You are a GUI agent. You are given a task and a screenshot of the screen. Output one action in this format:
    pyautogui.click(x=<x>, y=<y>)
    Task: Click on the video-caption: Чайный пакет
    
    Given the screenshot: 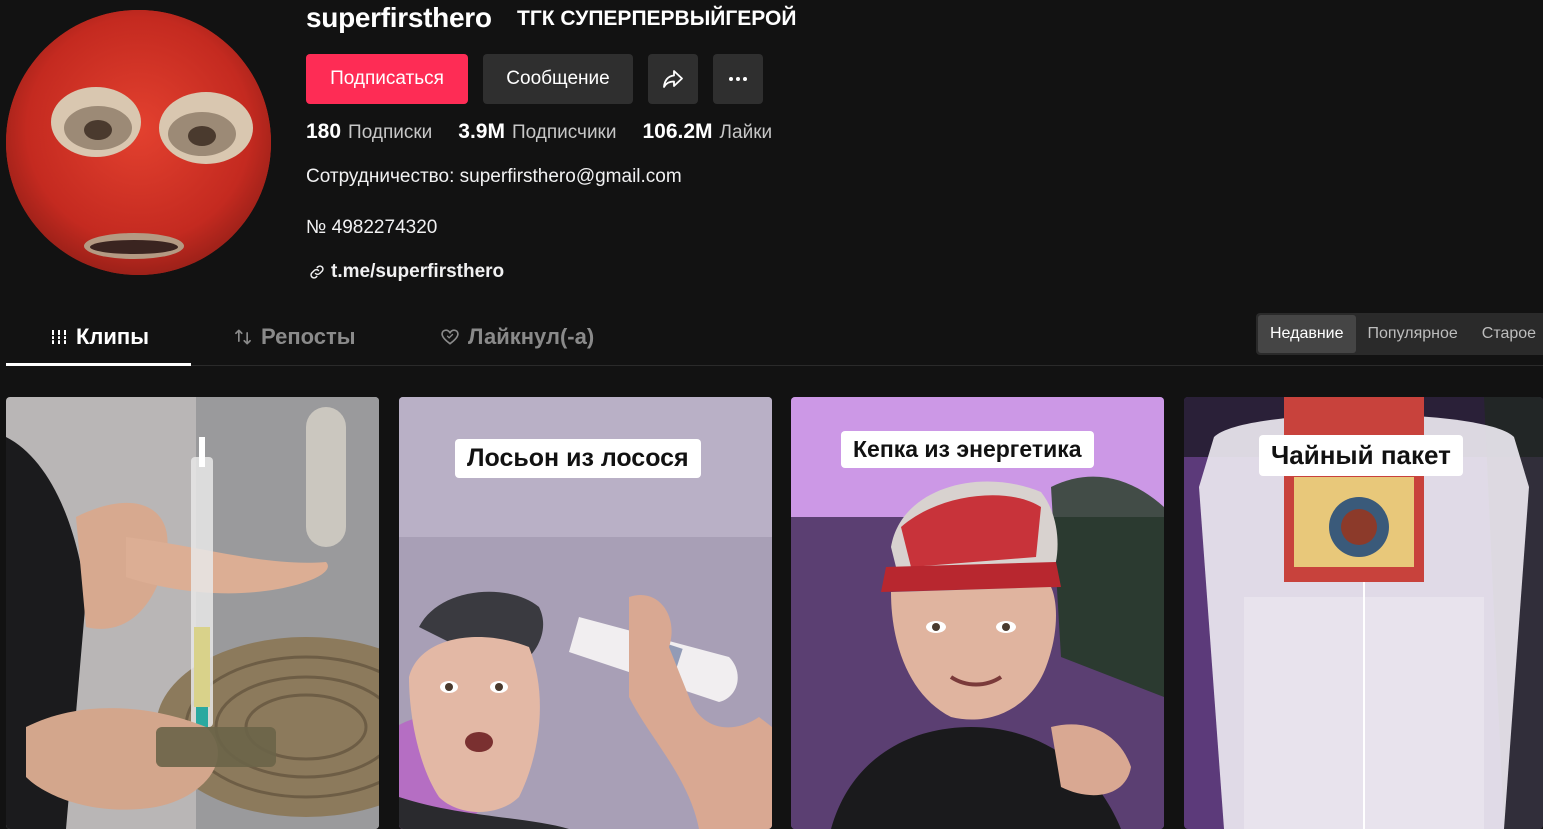 What is the action you would take?
    pyautogui.click(x=1361, y=455)
    